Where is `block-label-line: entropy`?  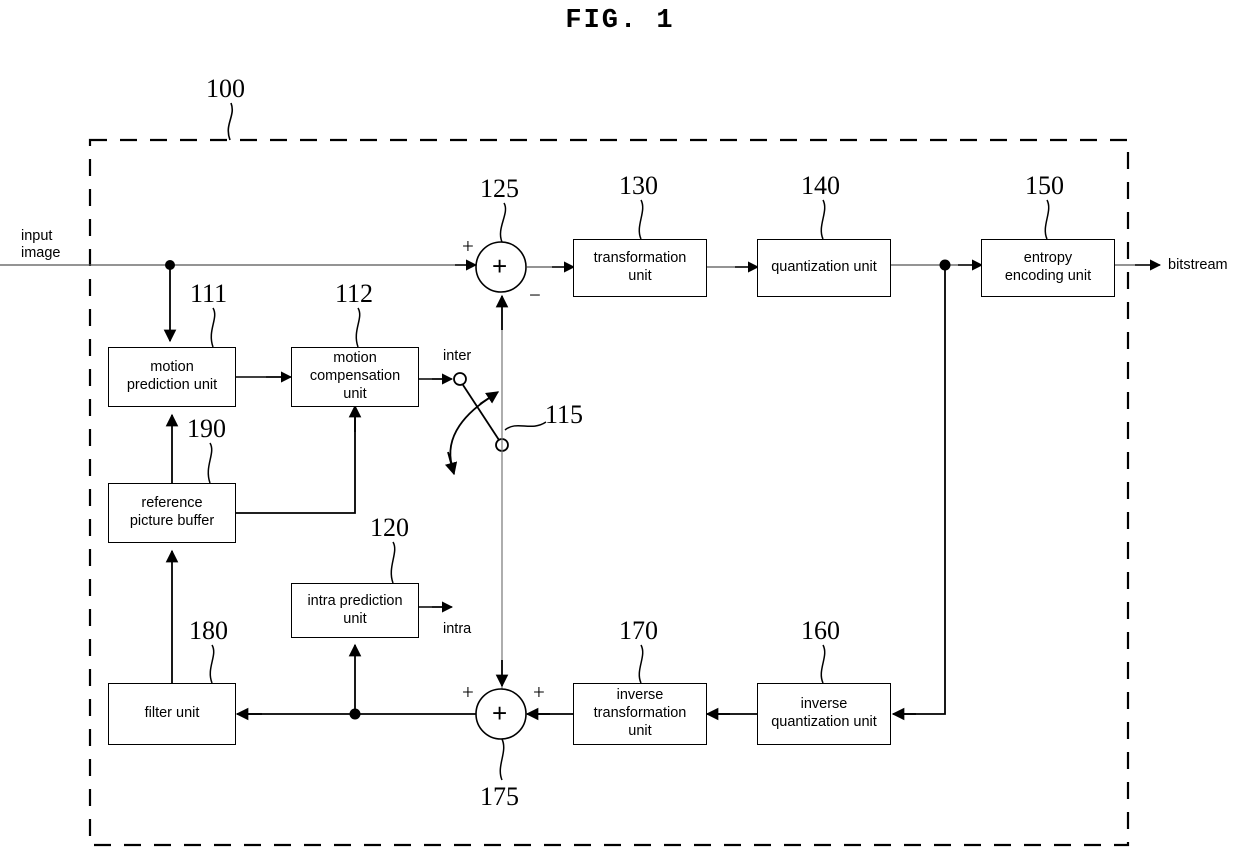
block-label-line: entropy is located at coordinates (1048, 258).